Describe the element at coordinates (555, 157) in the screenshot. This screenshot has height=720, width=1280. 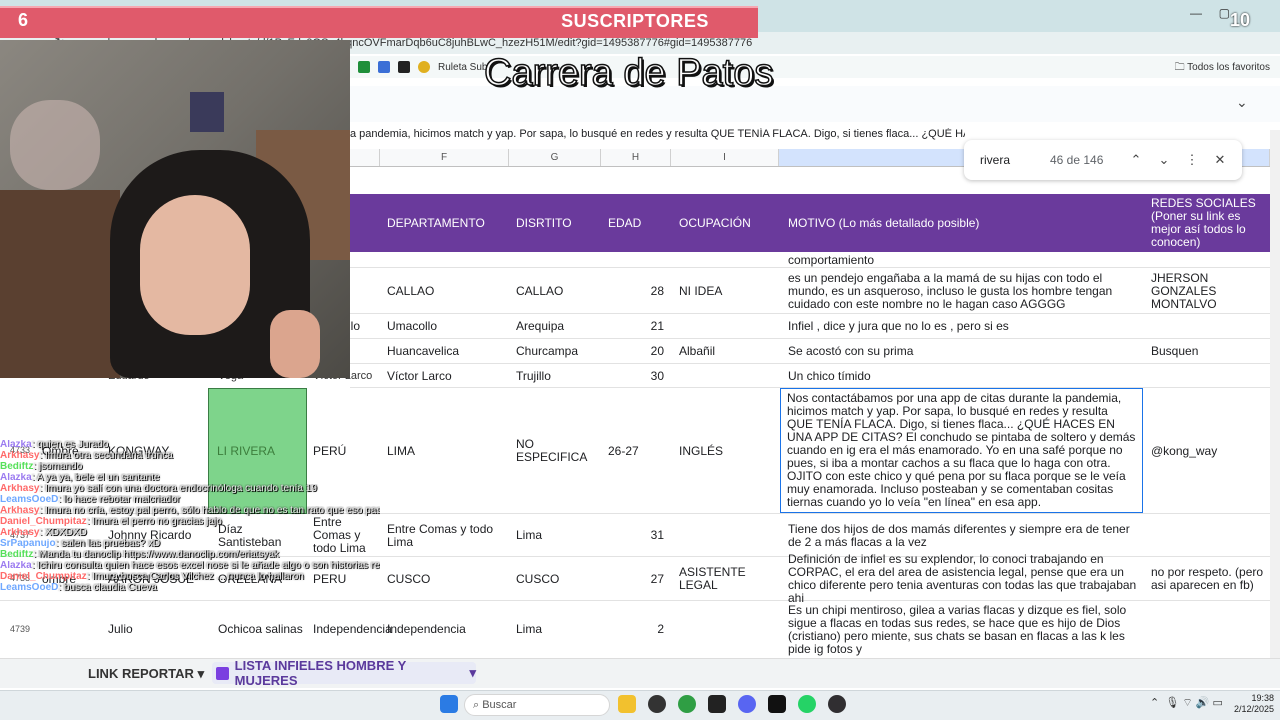
I see `col-letter-g: G` at that location.